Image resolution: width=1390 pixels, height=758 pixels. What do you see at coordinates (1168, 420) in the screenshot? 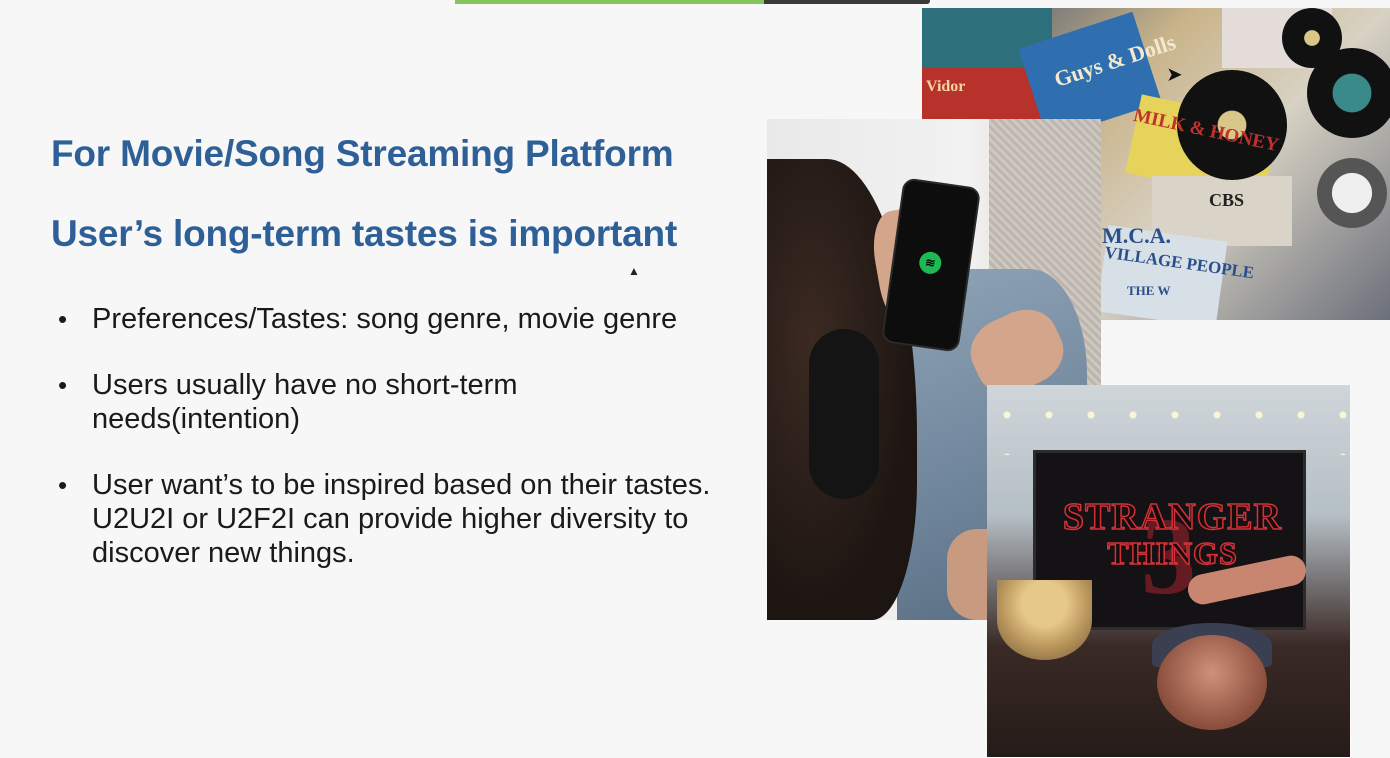
I see `string-lights` at bounding box center [1168, 420].